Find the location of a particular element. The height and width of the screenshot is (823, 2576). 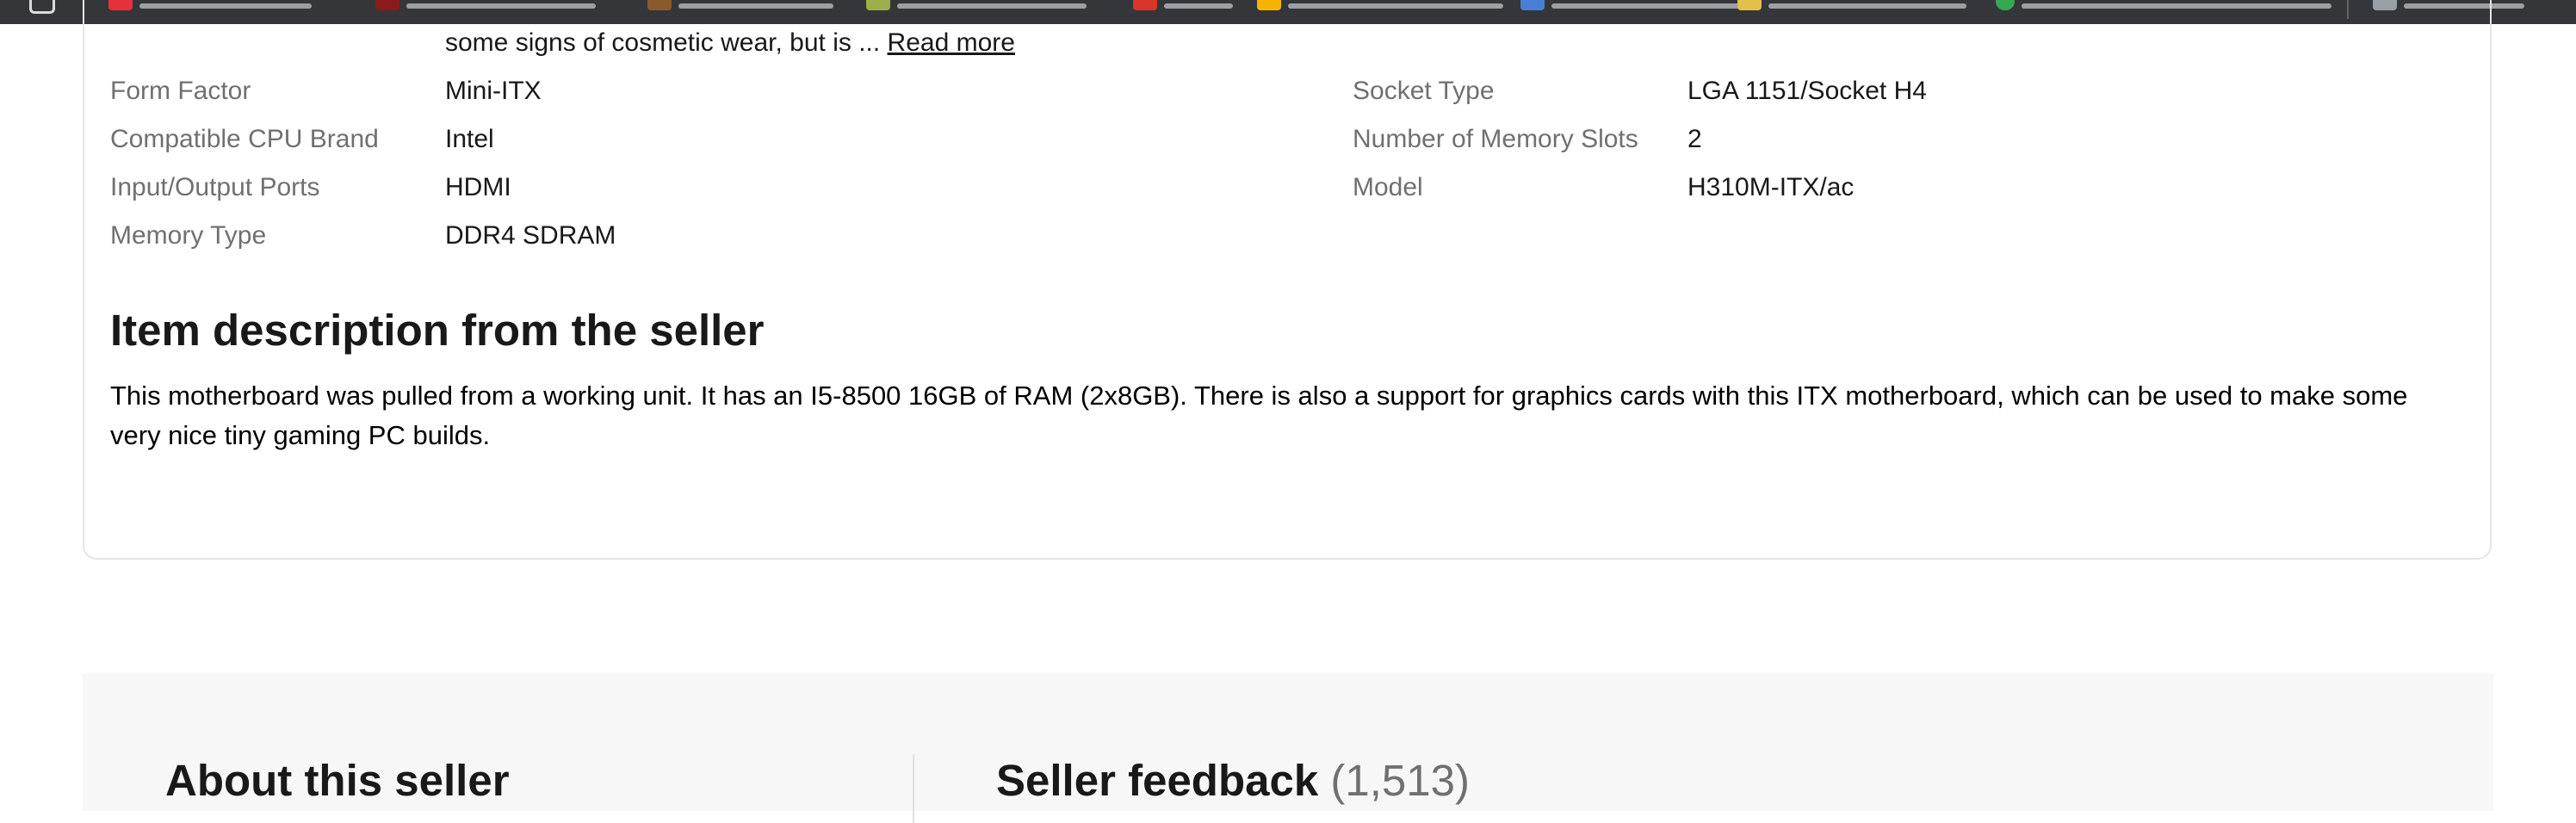

seller-feedback-heading: Seller feedback (1,513) is located at coordinates (1233, 780).